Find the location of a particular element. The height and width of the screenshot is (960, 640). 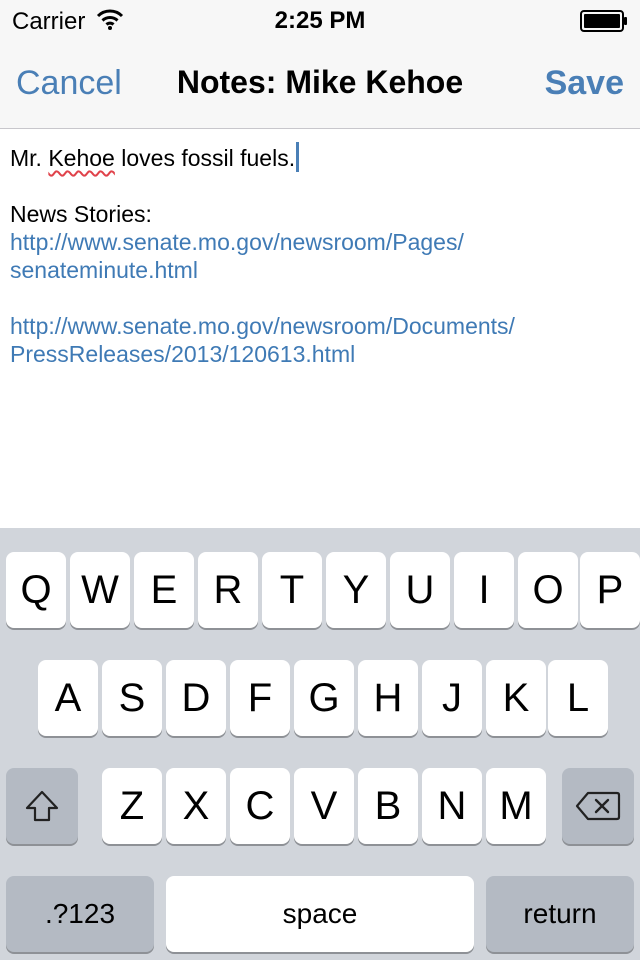

note-first-line: Mr. Kehoe loves fossil fuels. is located at coordinates (320, 157).